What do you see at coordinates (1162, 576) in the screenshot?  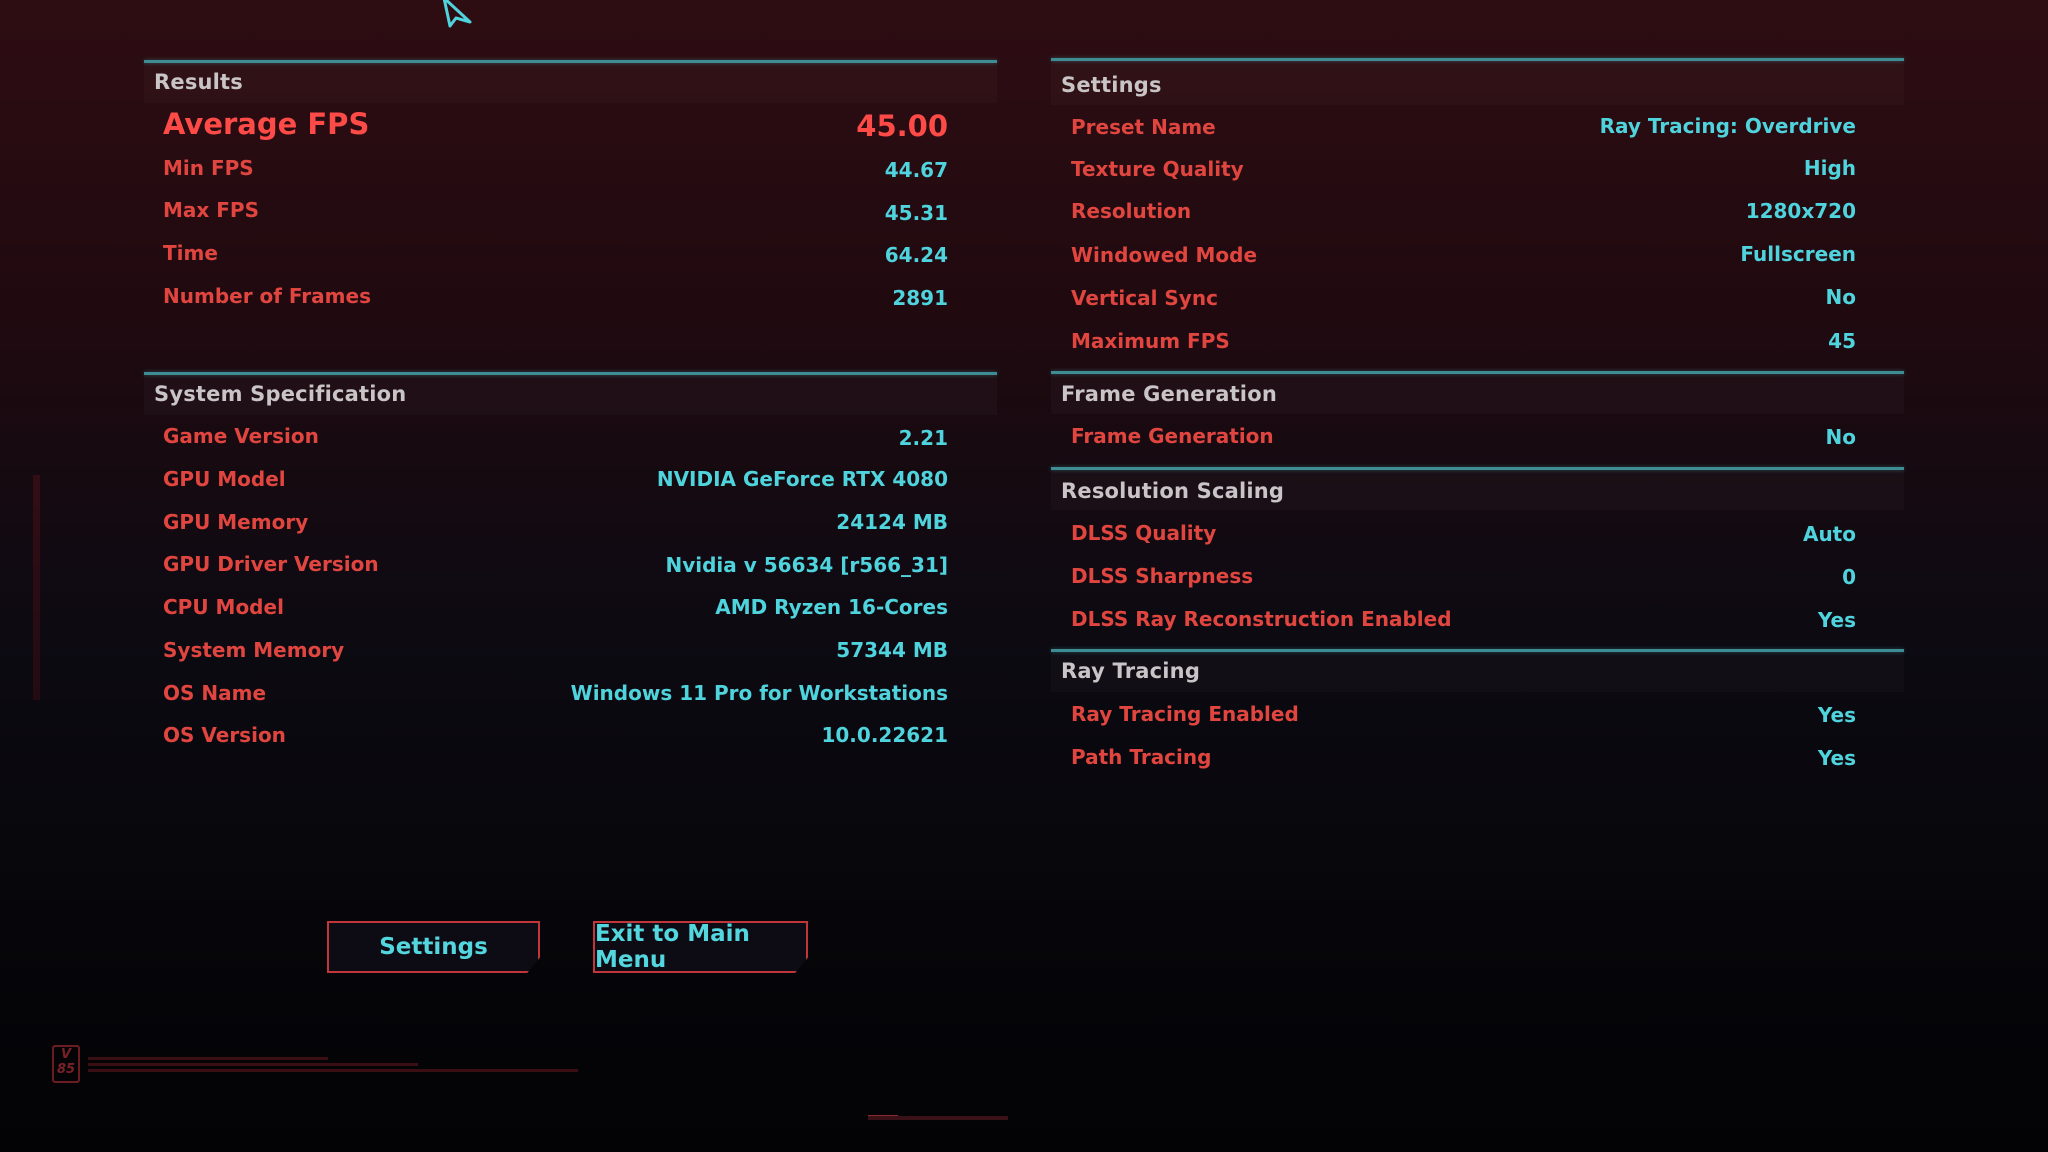 I see `dlss-sharpness-label: DLSS Sharpness` at bounding box center [1162, 576].